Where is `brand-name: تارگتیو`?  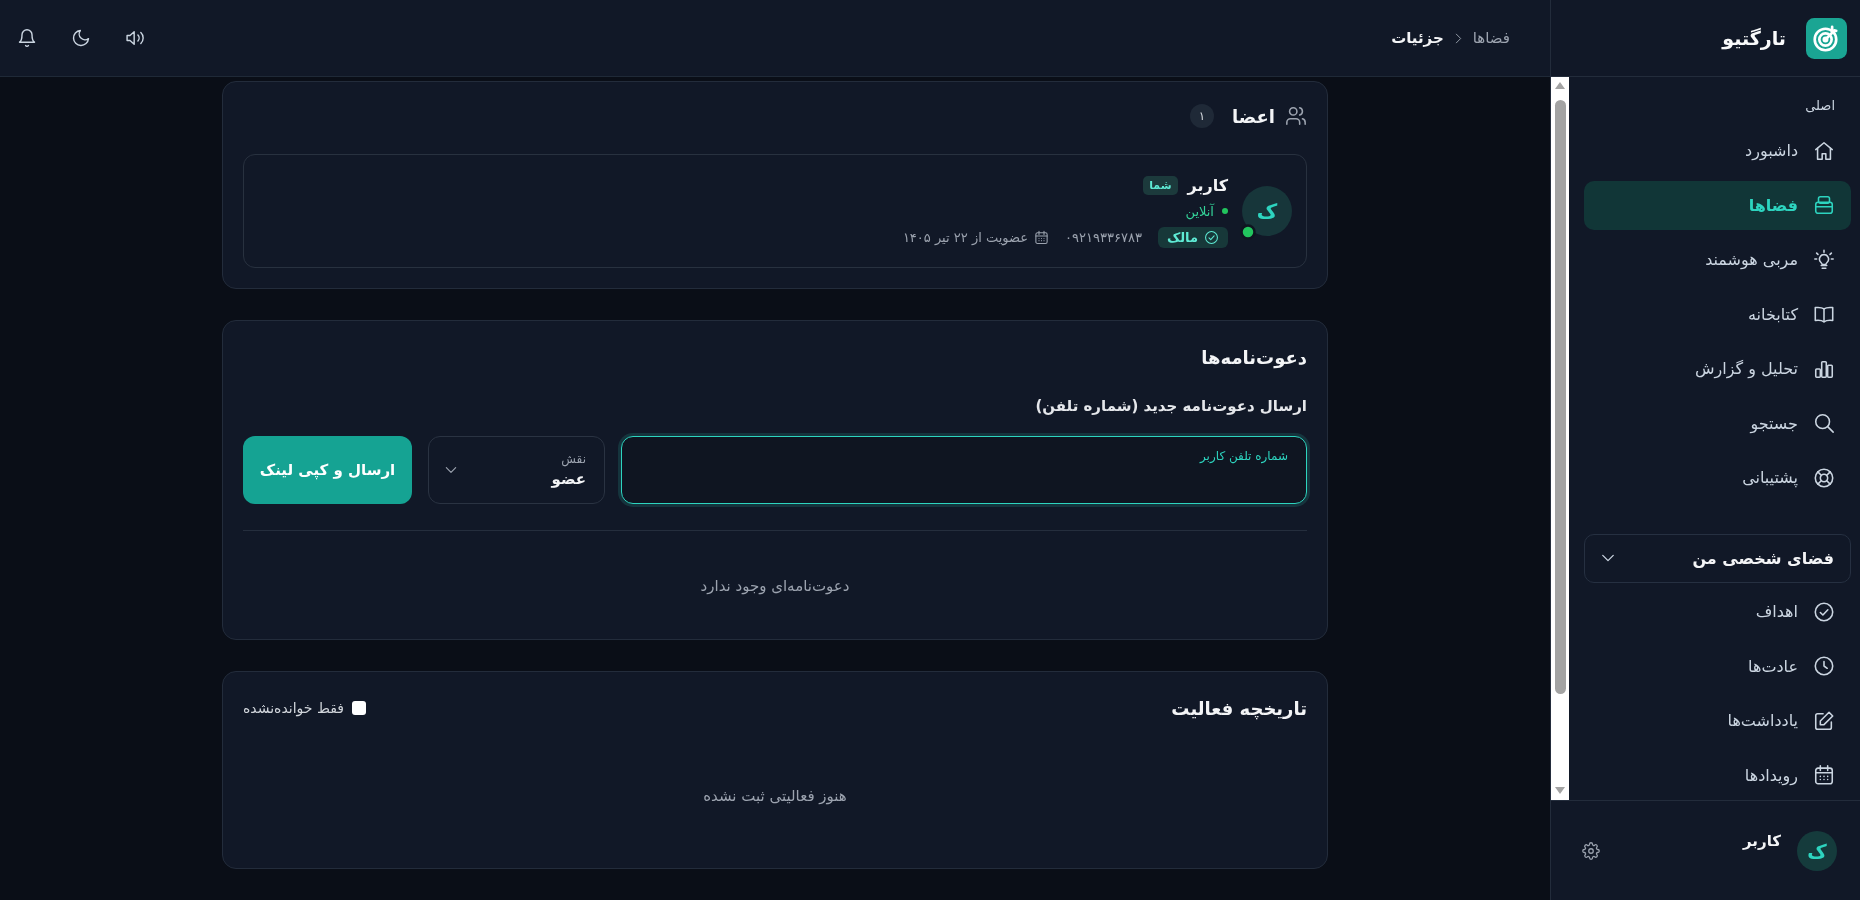 brand-name: تارگتیو is located at coordinates (1754, 38).